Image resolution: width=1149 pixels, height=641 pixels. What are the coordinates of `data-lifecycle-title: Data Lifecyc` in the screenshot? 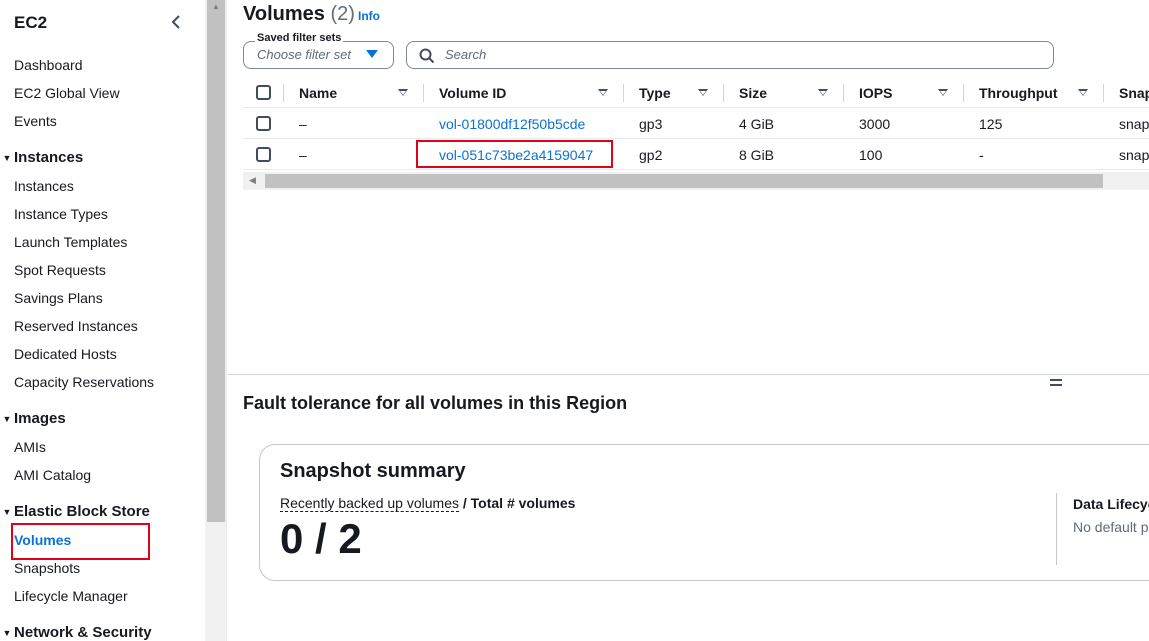 It's located at (1111, 504).